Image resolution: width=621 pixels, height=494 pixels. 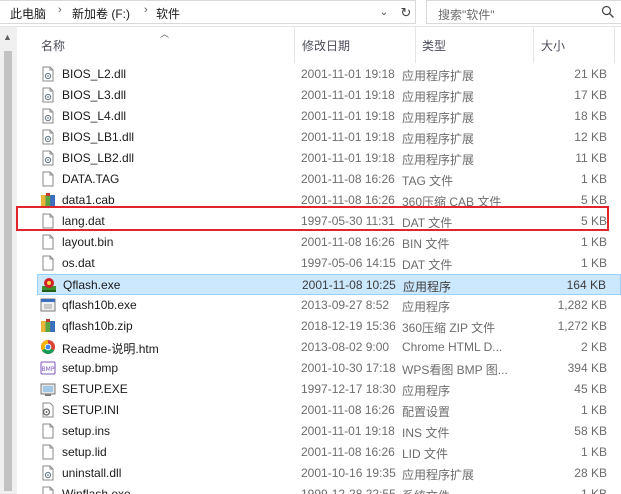 I want to click on installer-icon, so click(x=48, y=305).